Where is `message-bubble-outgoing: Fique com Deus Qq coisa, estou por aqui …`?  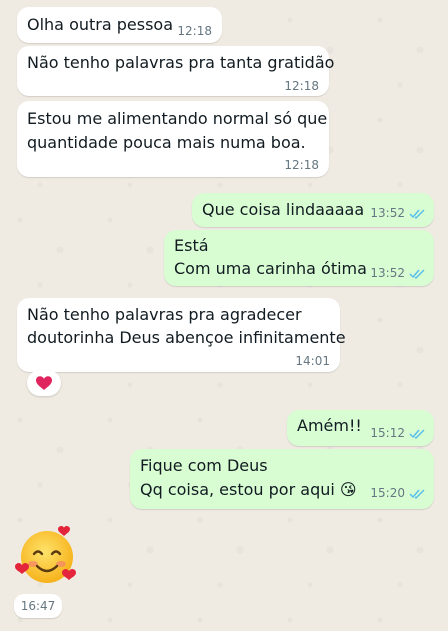
message-bubble-outgoing: Fique com Deus Qq coisa, estou por aqui … is located at coordinates (282, 479).